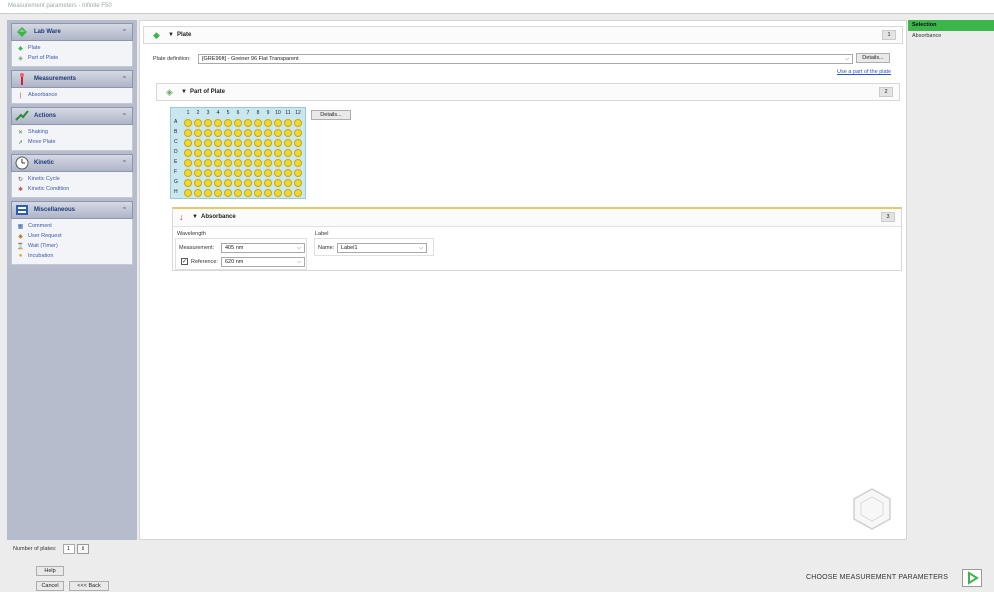 The width and height of the screenshot is (994, 592). Describe the element at coordinates (951, 36) in the screenshot. I see `selection-item: Absorbance` at that location.